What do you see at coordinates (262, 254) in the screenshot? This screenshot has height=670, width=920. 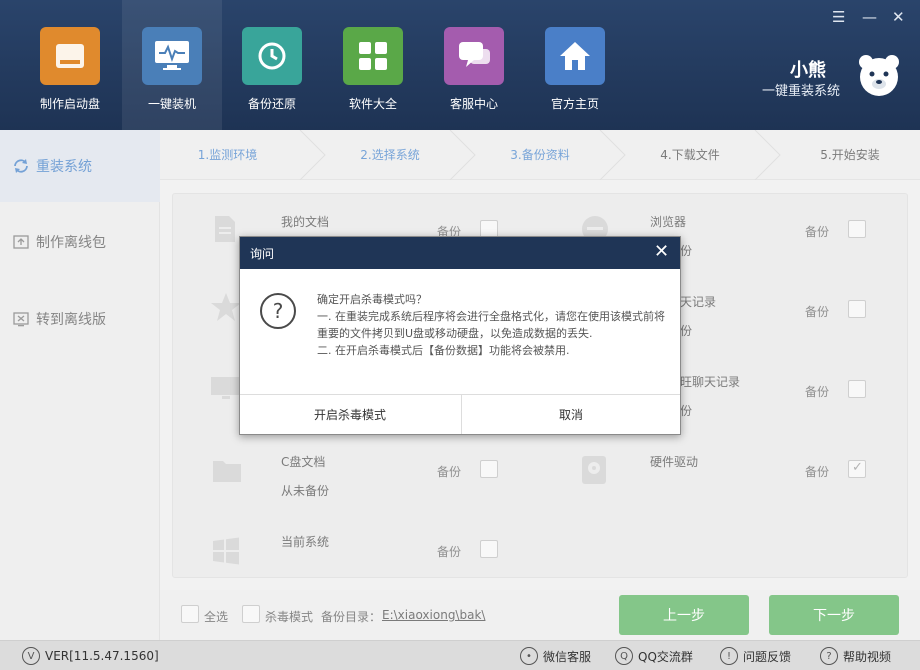 I see `dialog-title: 询问` at bounding box center [262, 254].